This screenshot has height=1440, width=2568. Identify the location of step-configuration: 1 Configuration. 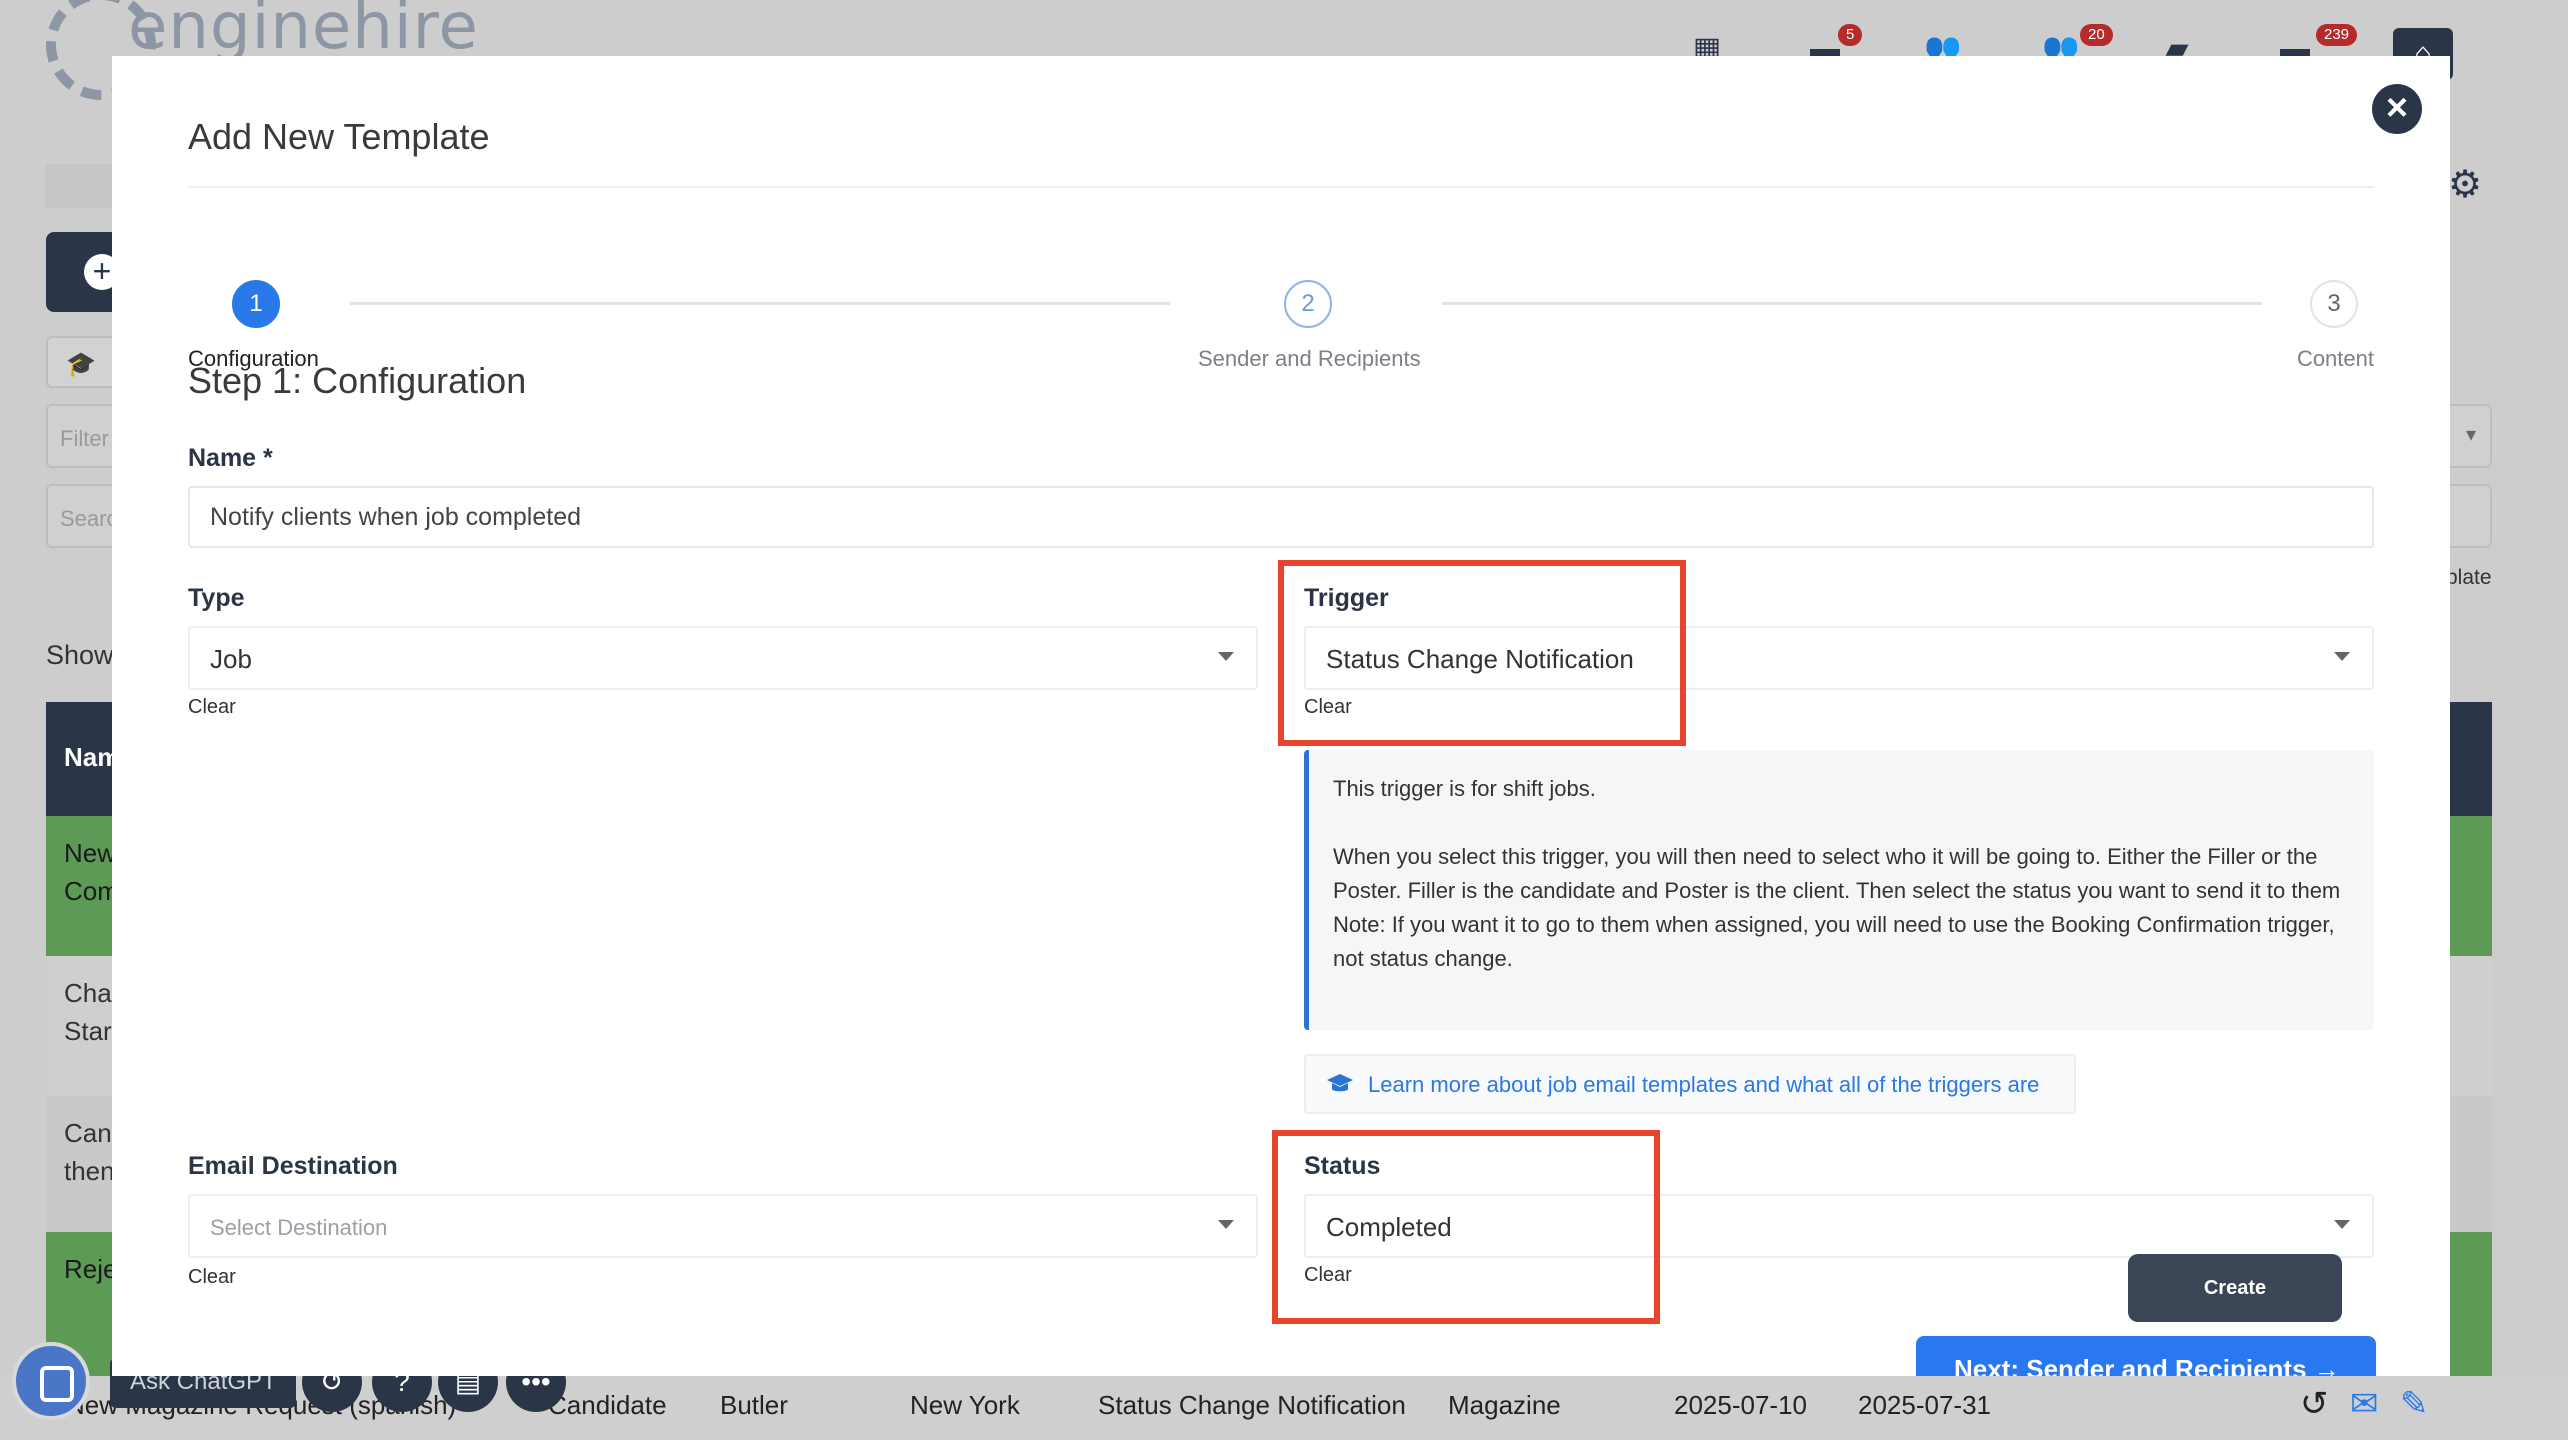
(258, 326).